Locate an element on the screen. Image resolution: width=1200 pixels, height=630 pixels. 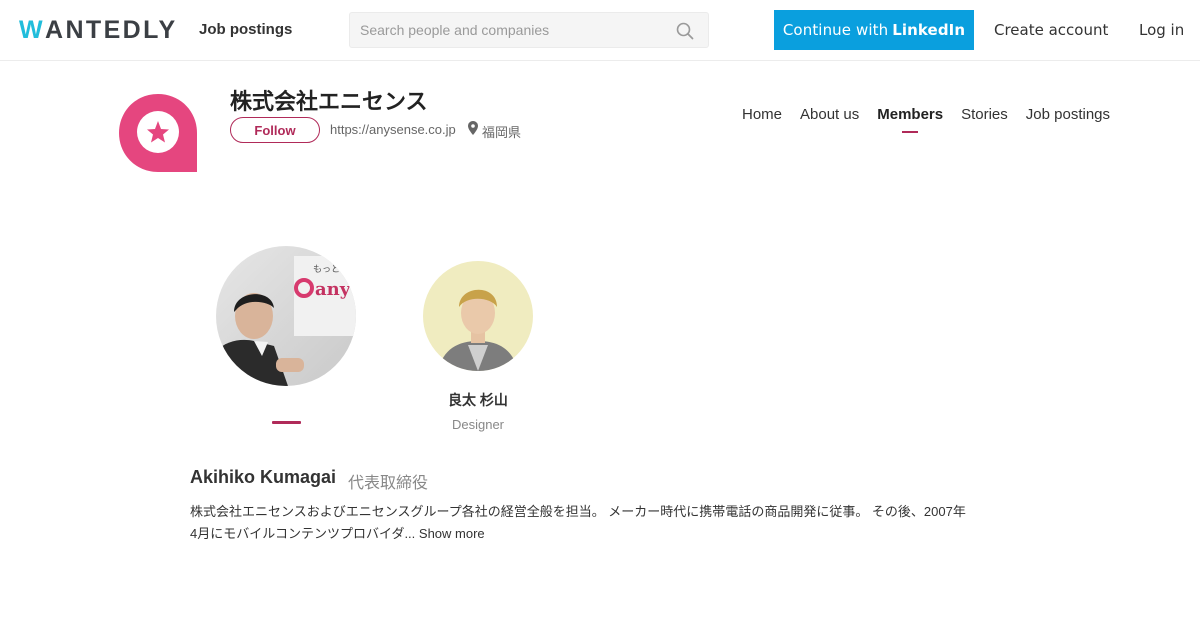
wantedly-logo: W ANTEDLY is located at coordinates (98, 30).